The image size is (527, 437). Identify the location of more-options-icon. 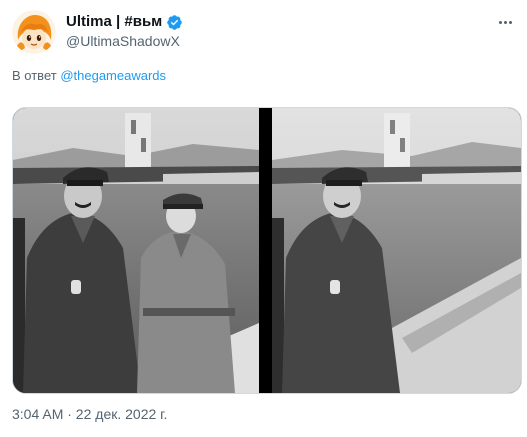
(505, 22).